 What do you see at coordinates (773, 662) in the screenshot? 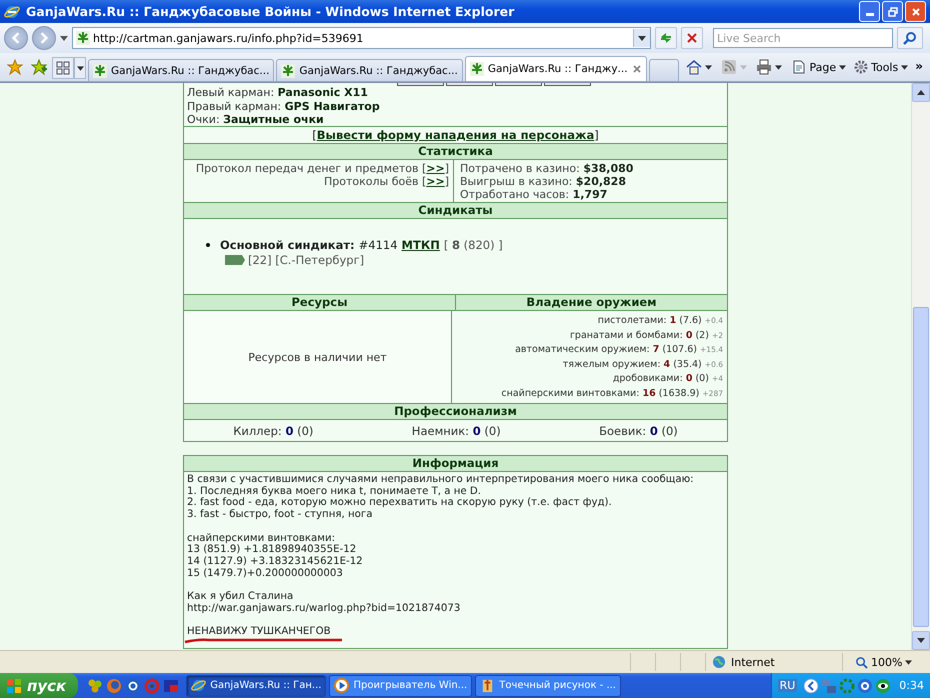
I see `security-zone: Internet` at bounding box center [773, 662].